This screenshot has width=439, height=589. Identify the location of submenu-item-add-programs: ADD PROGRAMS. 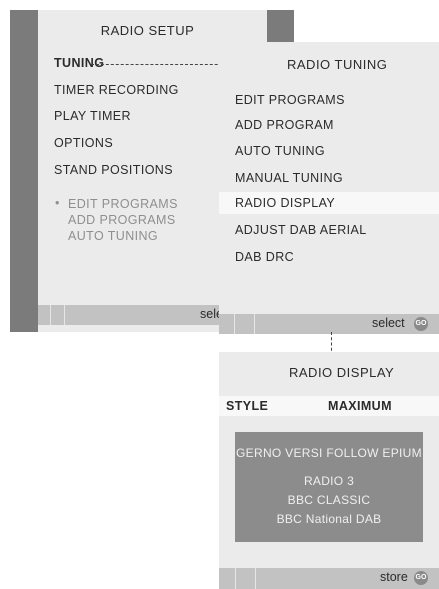
(122, 220).